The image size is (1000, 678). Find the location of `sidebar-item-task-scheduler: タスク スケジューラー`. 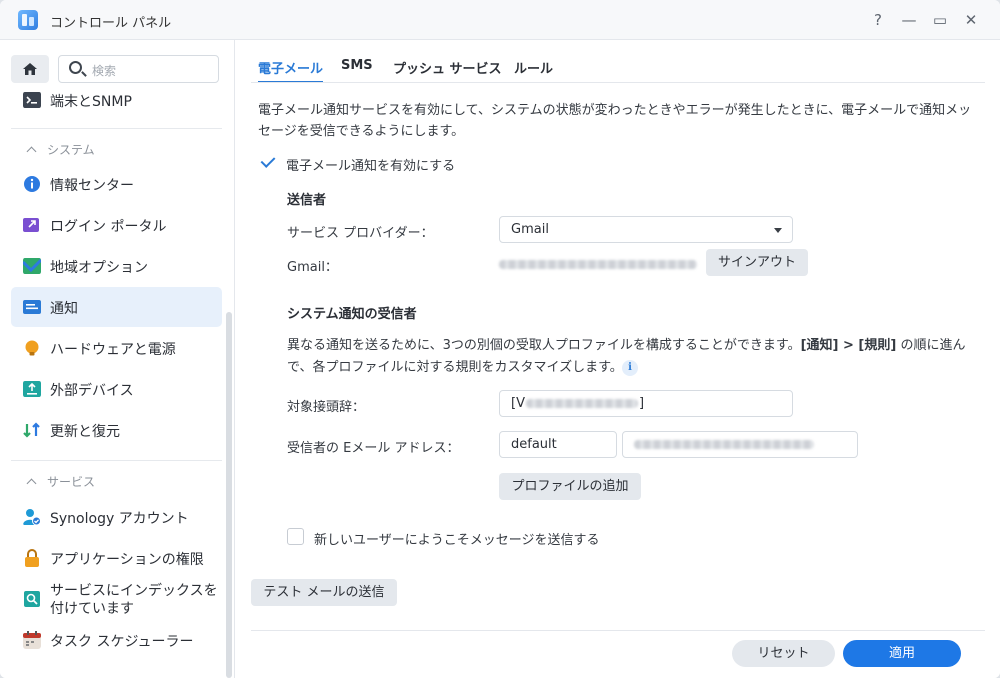

sidebar-item-task-scheduler: タスク スケジューラー is located at coordinates (116, 640).